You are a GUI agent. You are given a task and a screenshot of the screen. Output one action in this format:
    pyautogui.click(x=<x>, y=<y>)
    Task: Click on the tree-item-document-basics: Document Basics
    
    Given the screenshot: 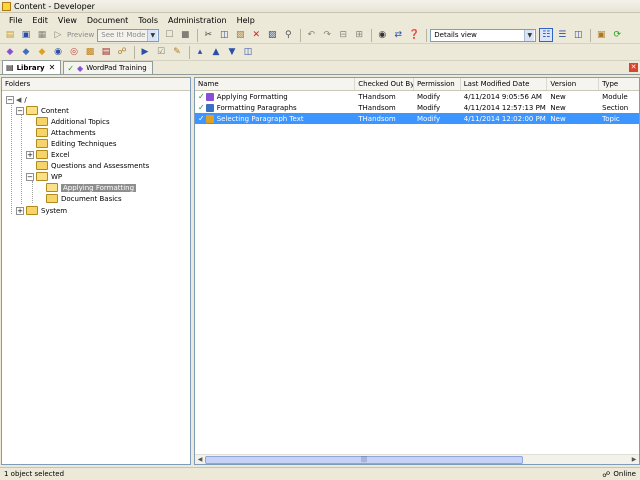 What is the action you would take?
    pyautogui.click(x=84, y=198)
    